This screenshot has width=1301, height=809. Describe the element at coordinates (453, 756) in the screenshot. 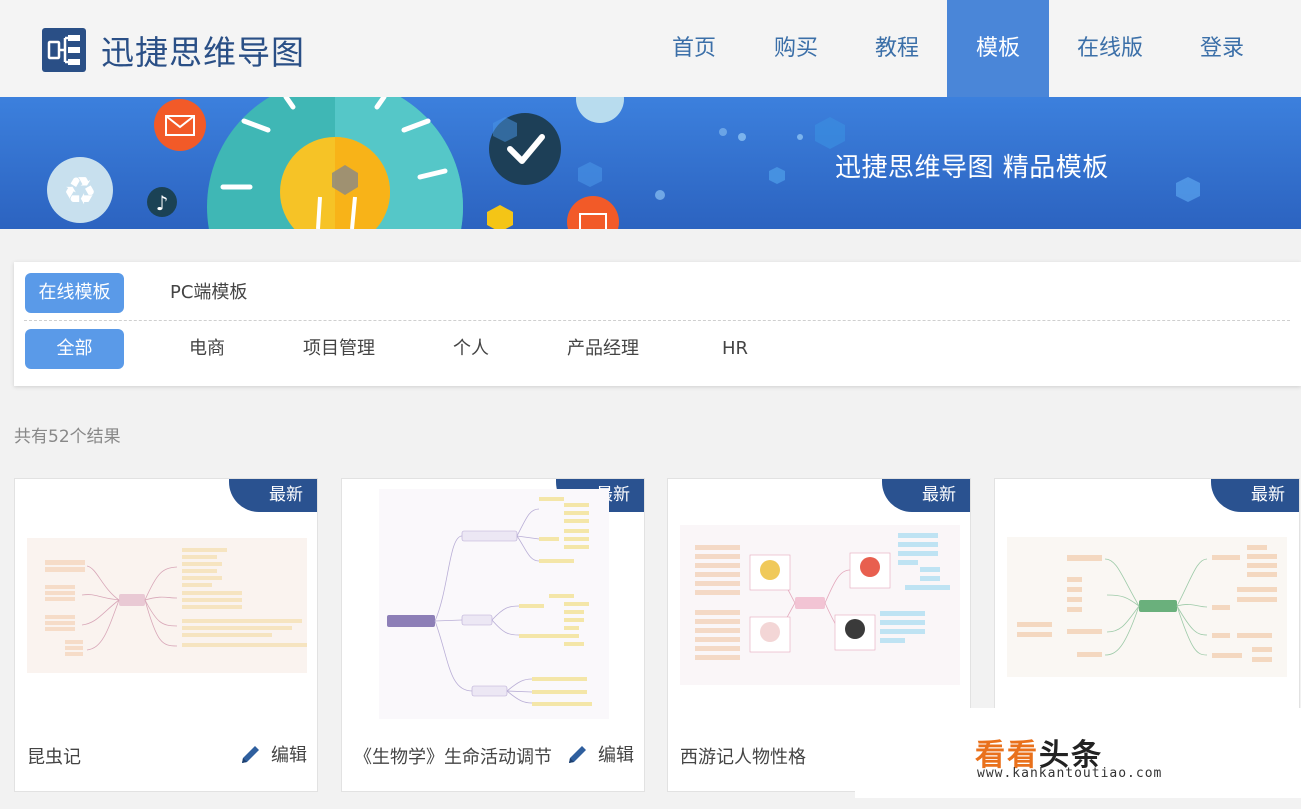

I see `card-title: 《生物学》生命活动调节` at that location.